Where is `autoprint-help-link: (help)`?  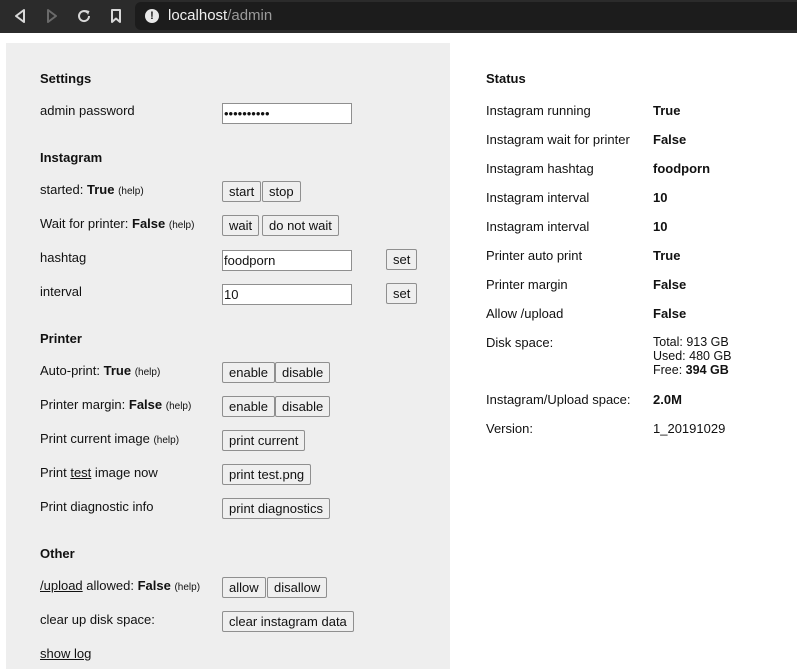
autoprint-help-link: (help) is located at coordinates (148, 372).